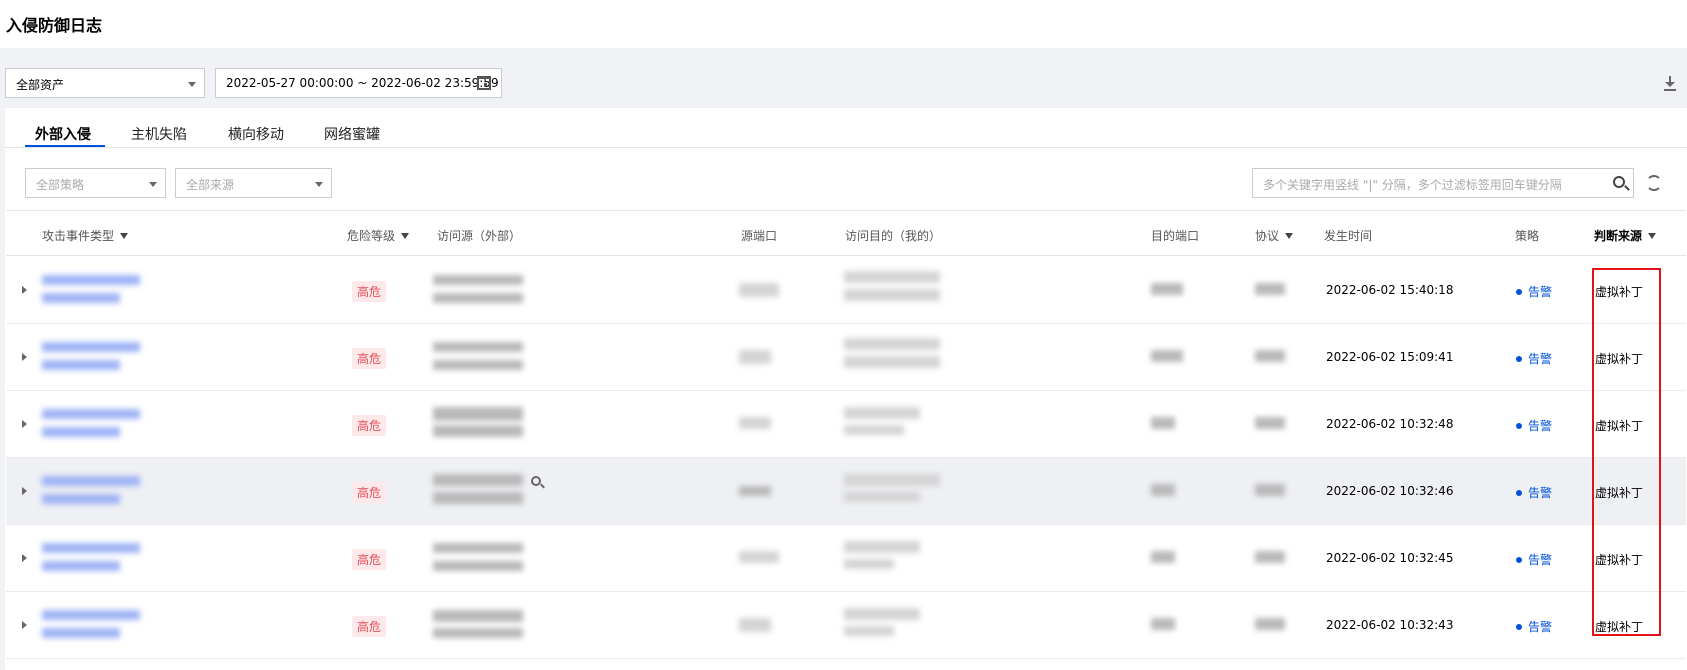 This screenshot has height=670, width=1687. What do you see at coordinates (1274, 235) in the screenshot?
I see `column-header-protocol: 协议` at bounding box center [1274, 235].